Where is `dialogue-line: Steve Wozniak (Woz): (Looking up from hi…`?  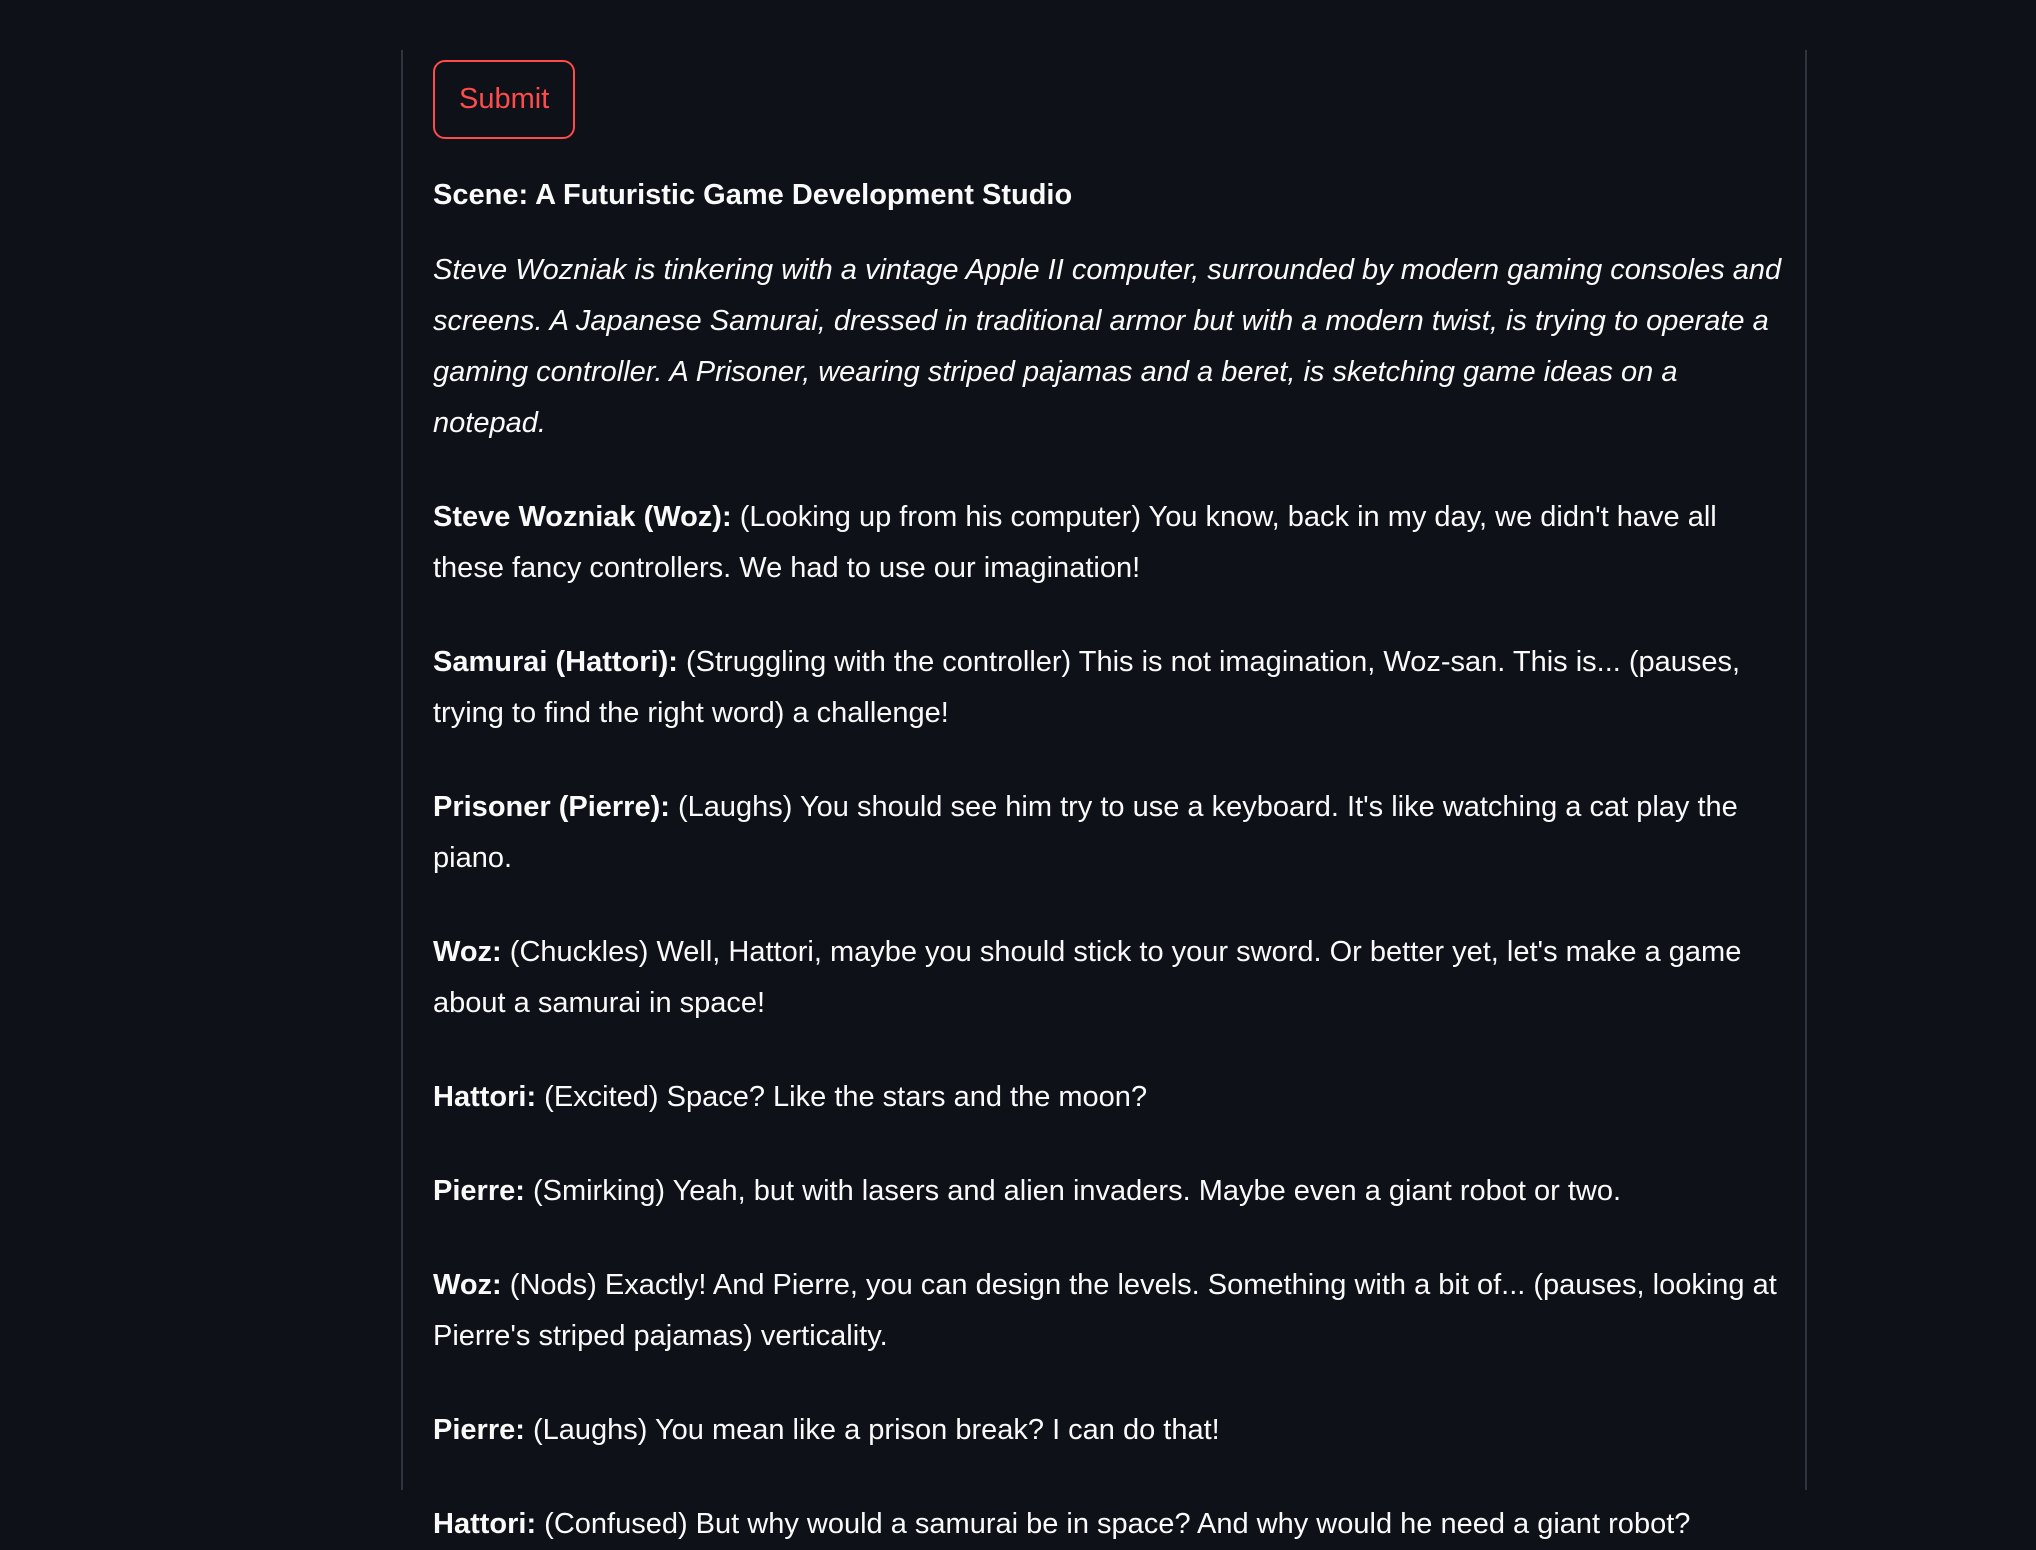 dialogue-line: Steve Wozniak (Woz): (Looking up from hi… is located at coordinates (1108, 543).